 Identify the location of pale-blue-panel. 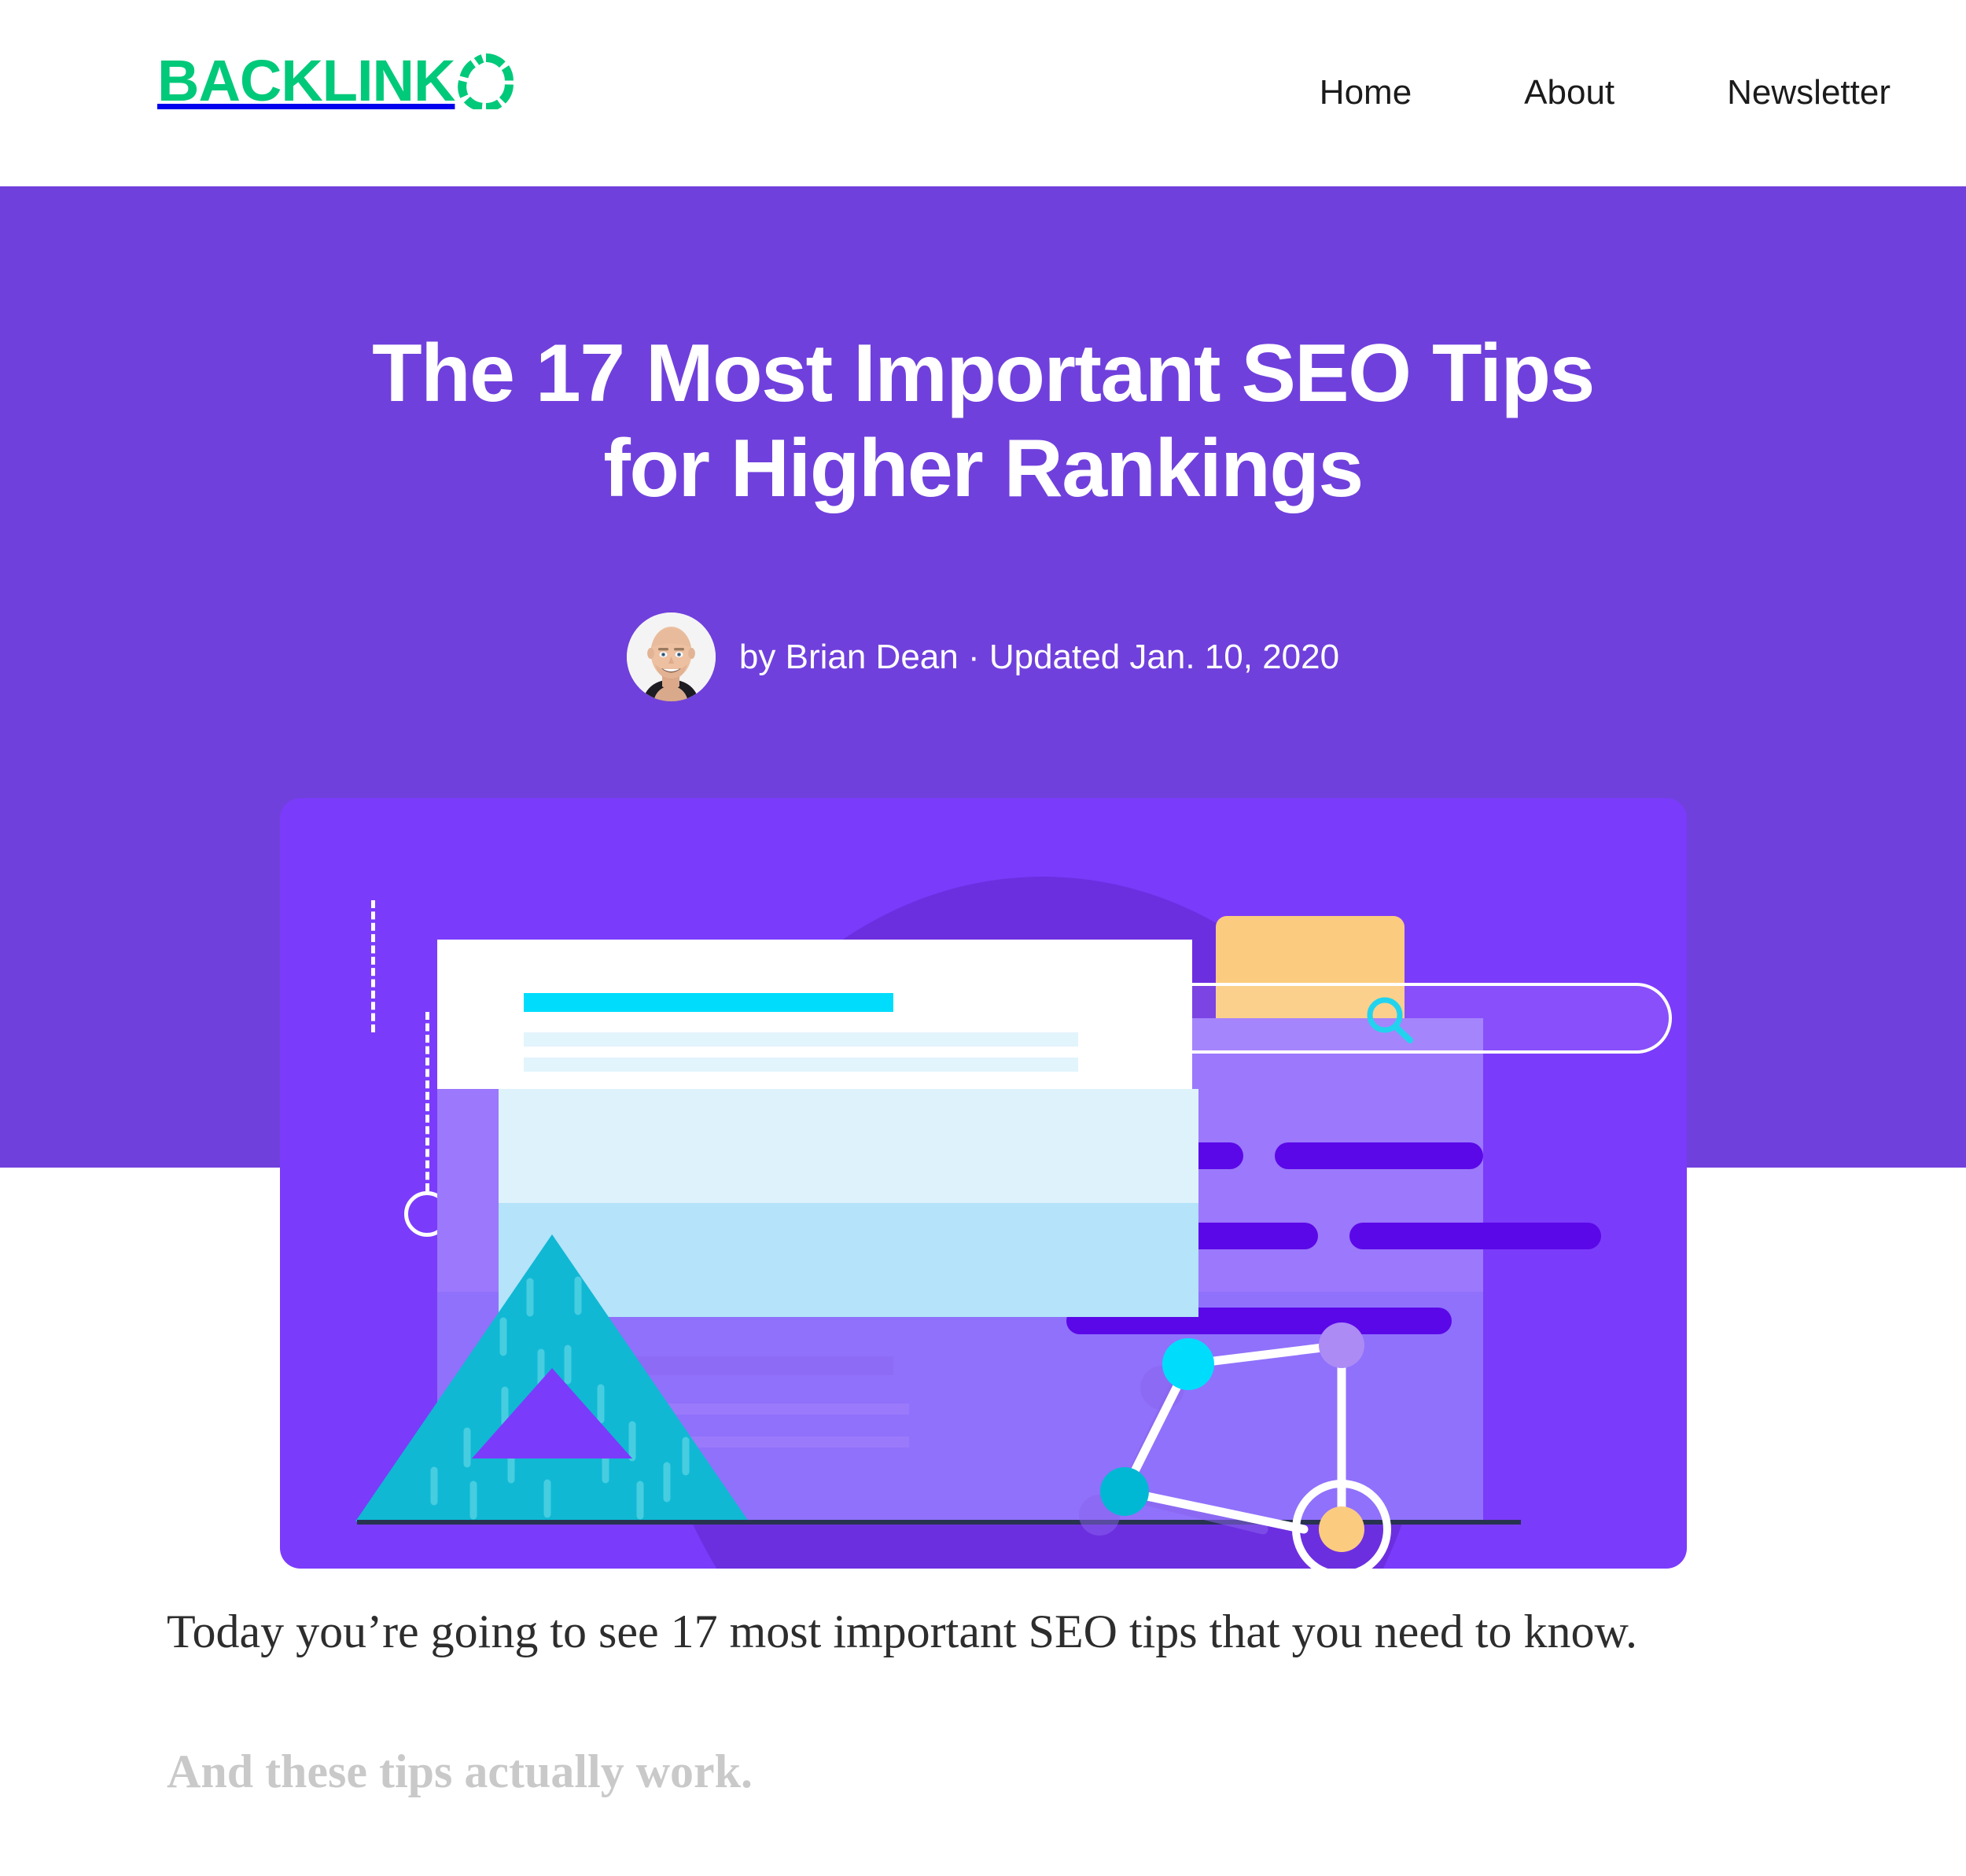
(849, 1146).